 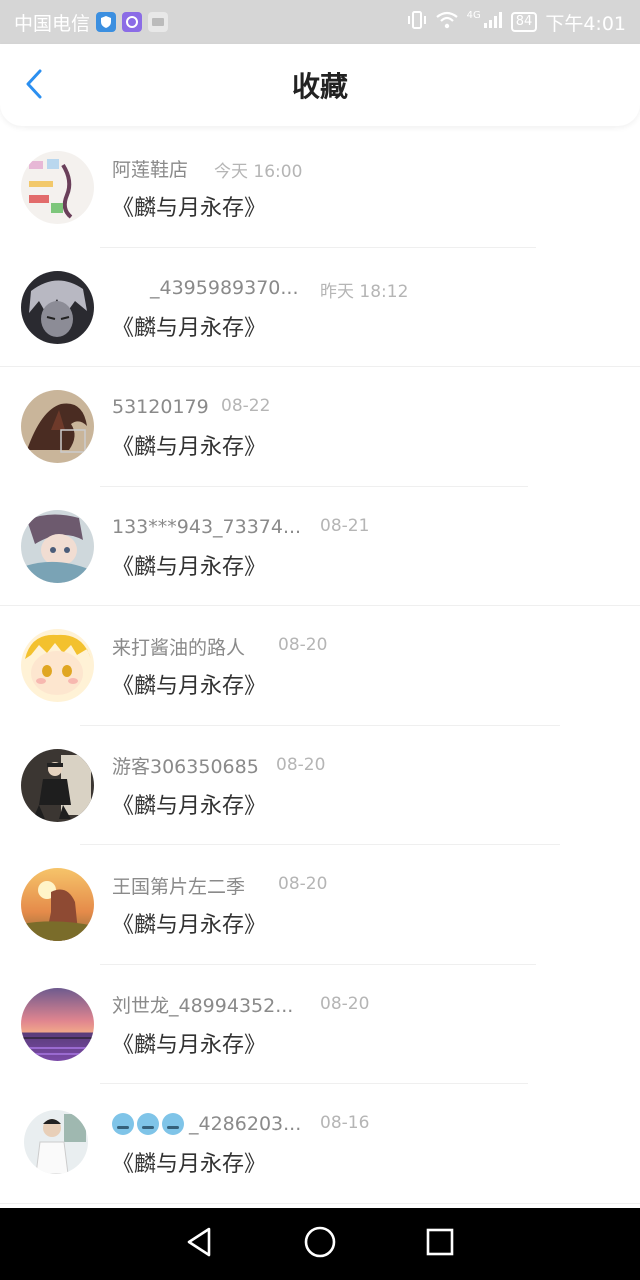 What do you see at coordinates (52, 23) in the screenshot?
I see `carrier-label: 中国电信` at bounding box center [52, 23].